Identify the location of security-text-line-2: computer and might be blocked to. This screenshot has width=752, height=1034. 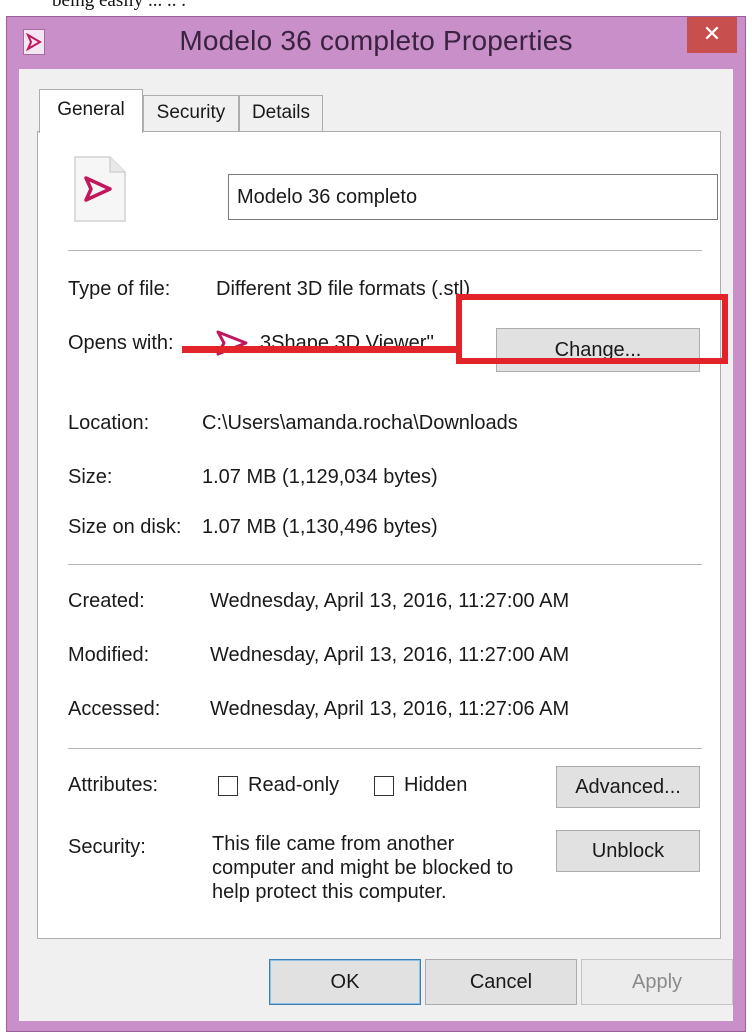
(363, 868).